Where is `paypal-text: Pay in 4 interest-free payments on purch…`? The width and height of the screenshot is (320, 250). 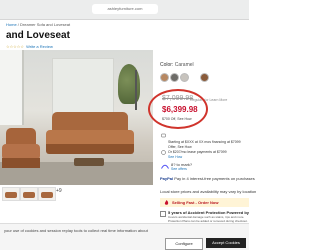
paypal-text: Pay in 4 interest-free payments on purch… is located at coordinates (214, 178).